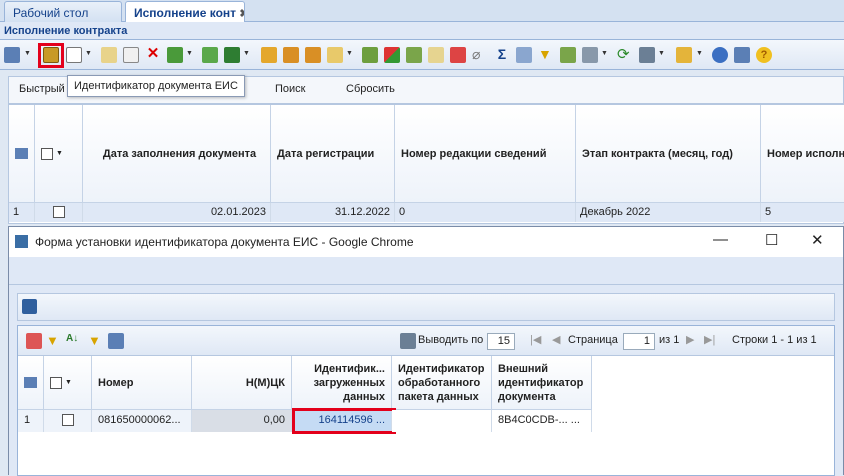  What do you see at coordinates (593, 340) in the screenshot?
I see `page-label: Страница` at bounding box center [593, 340].